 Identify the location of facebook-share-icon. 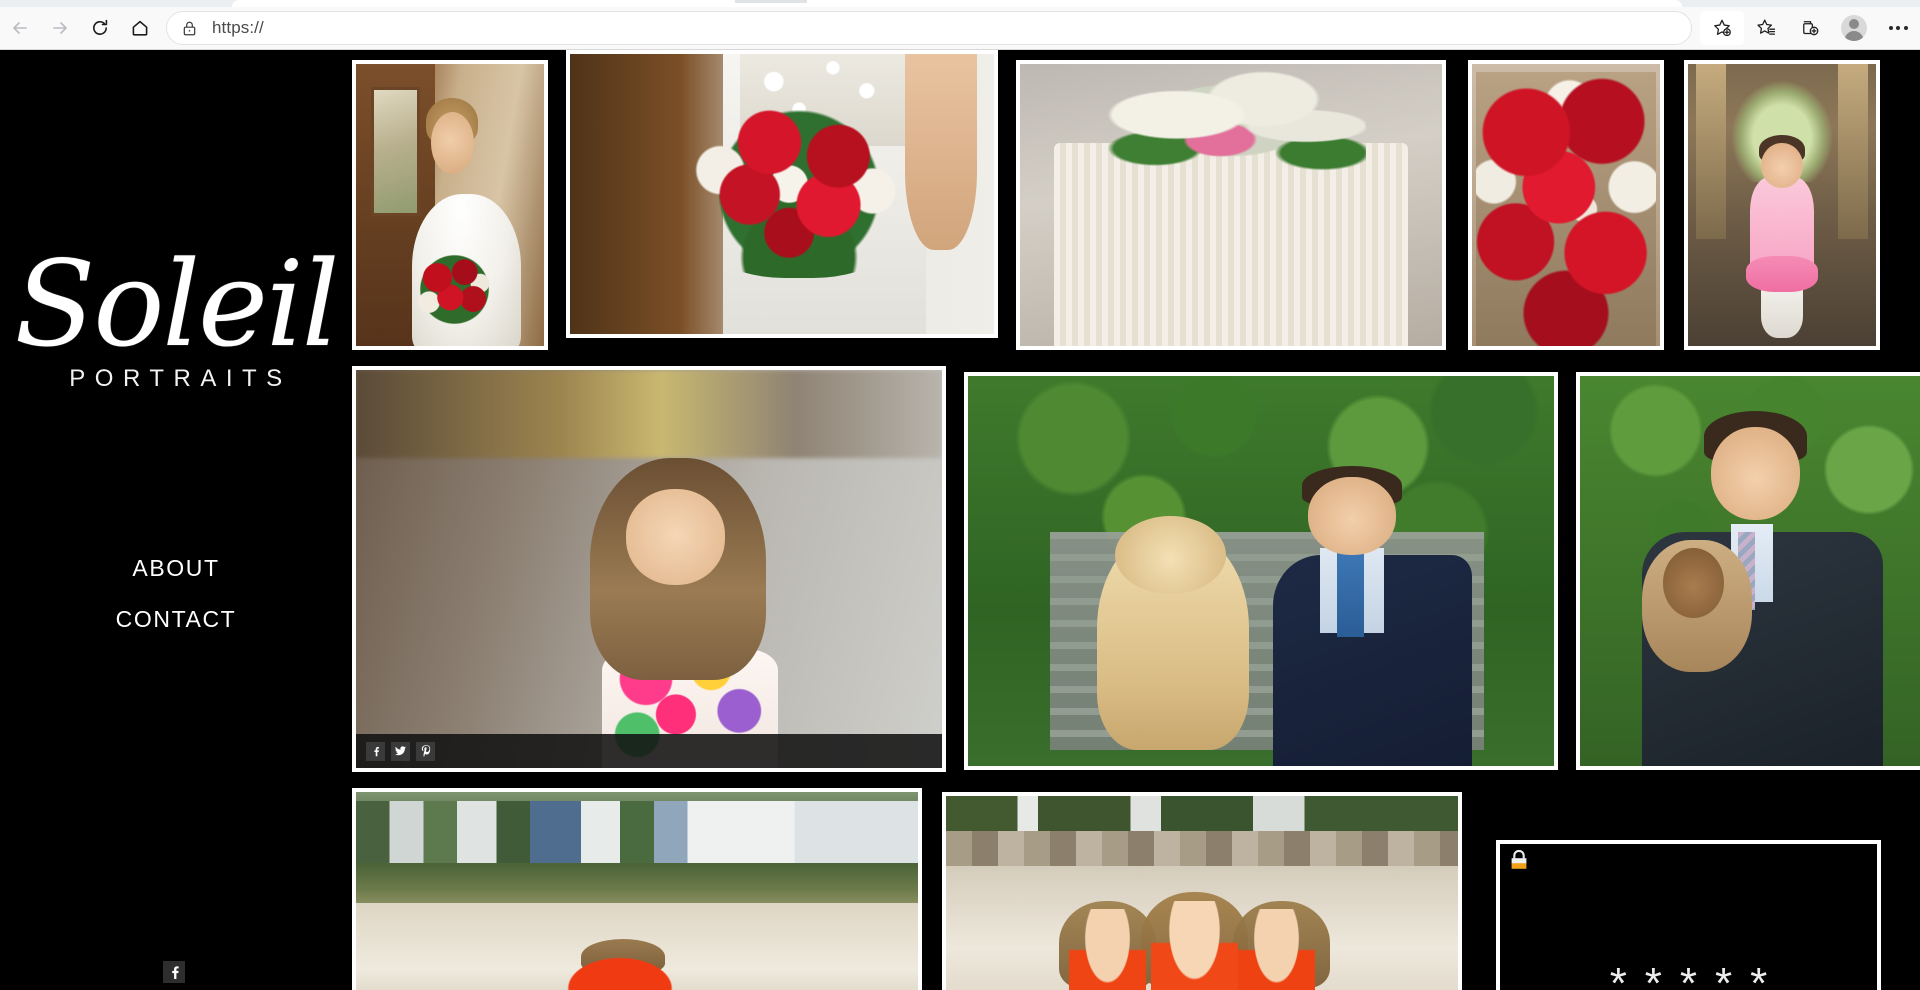
(375, 751).